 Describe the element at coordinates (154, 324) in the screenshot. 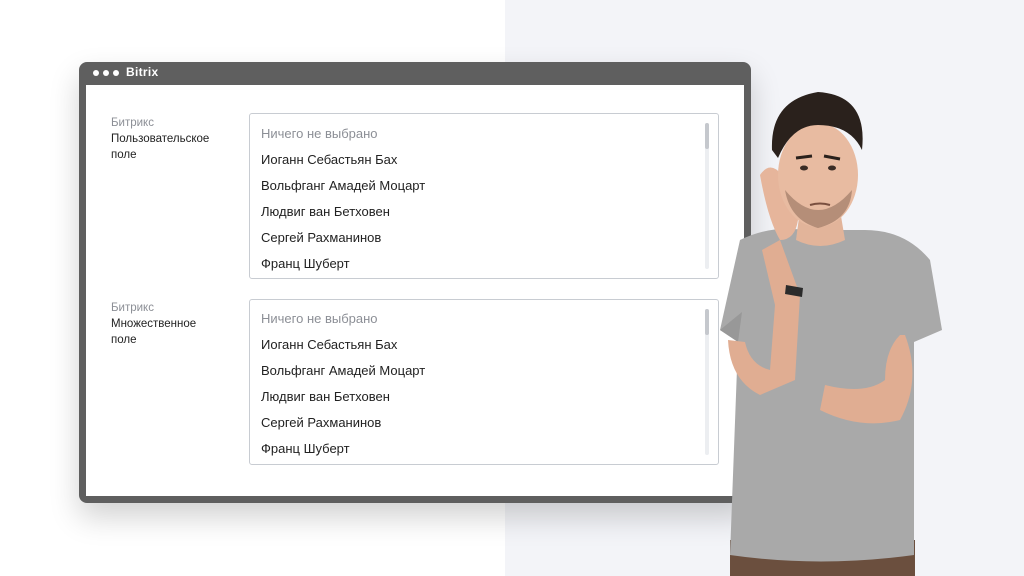

I see `field-name-line: Множественное` at that location.